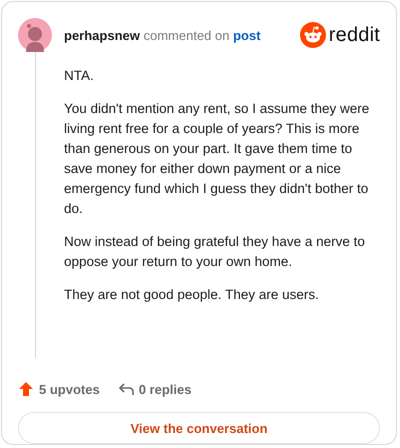 This screenshot has width=400, height=448. Describe the element at coordinates (215, 252) in the screenshot. I see `comment-paragraph: Now instead of being grateful they have a nerve to oppose your return to your own home.` at that location.